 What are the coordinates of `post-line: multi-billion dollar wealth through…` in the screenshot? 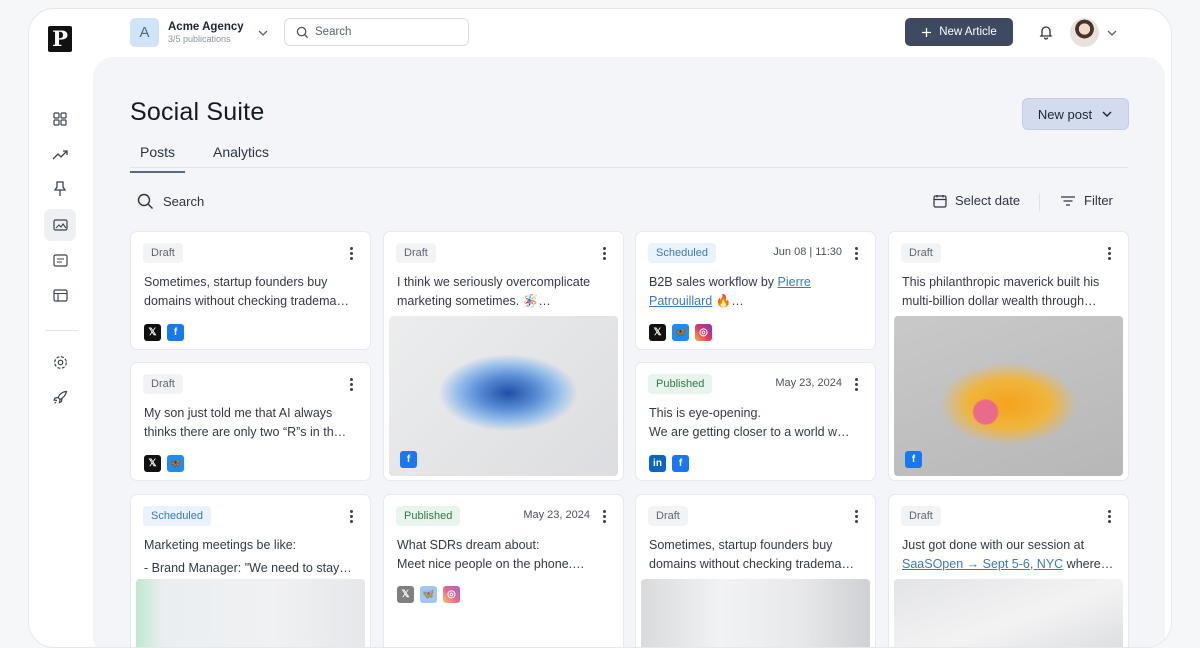 It's located at (999, 300).